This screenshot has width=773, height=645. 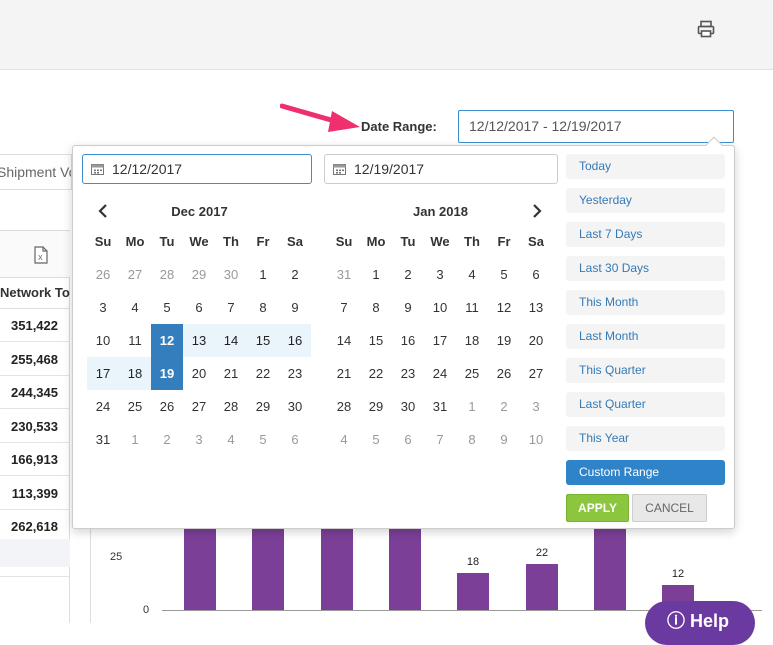 I want to click on day-cell: 25, so click(x=135, y=406).